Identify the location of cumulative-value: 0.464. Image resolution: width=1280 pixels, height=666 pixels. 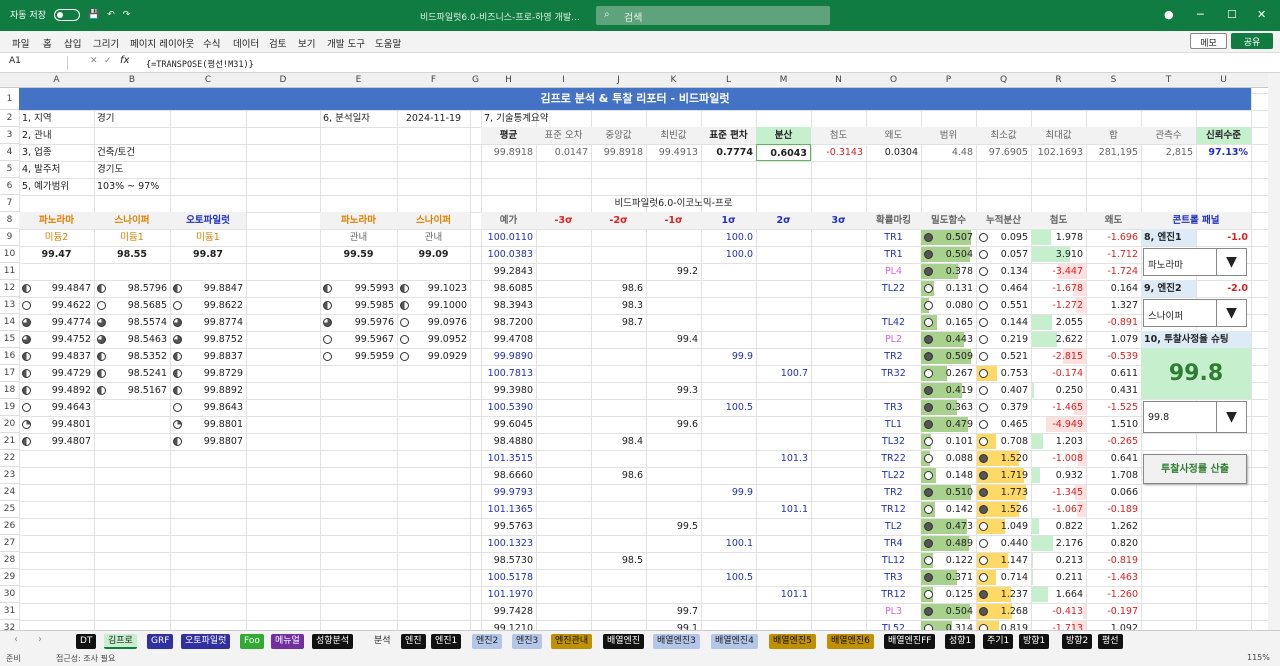
(1003, 288).